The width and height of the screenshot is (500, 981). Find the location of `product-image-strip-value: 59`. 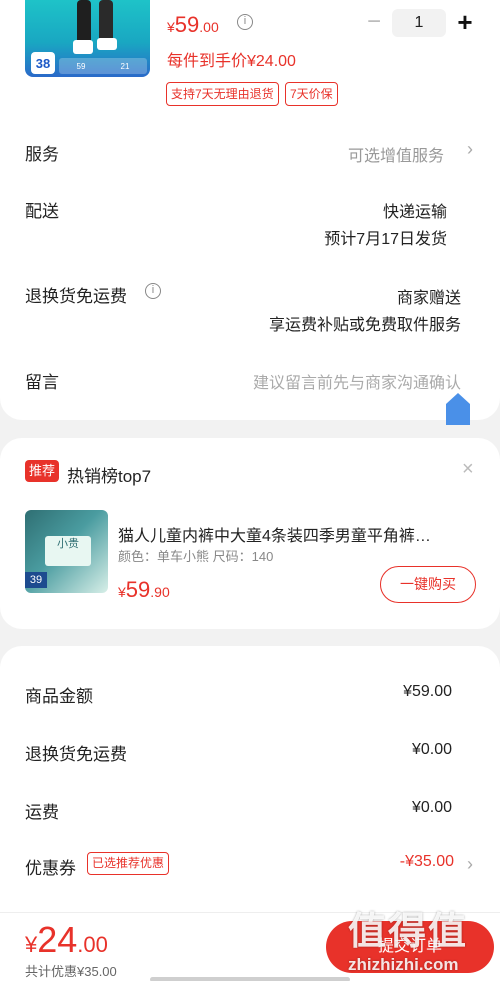

product-image-strip-value: 59 is located at coordinates (81, 66).